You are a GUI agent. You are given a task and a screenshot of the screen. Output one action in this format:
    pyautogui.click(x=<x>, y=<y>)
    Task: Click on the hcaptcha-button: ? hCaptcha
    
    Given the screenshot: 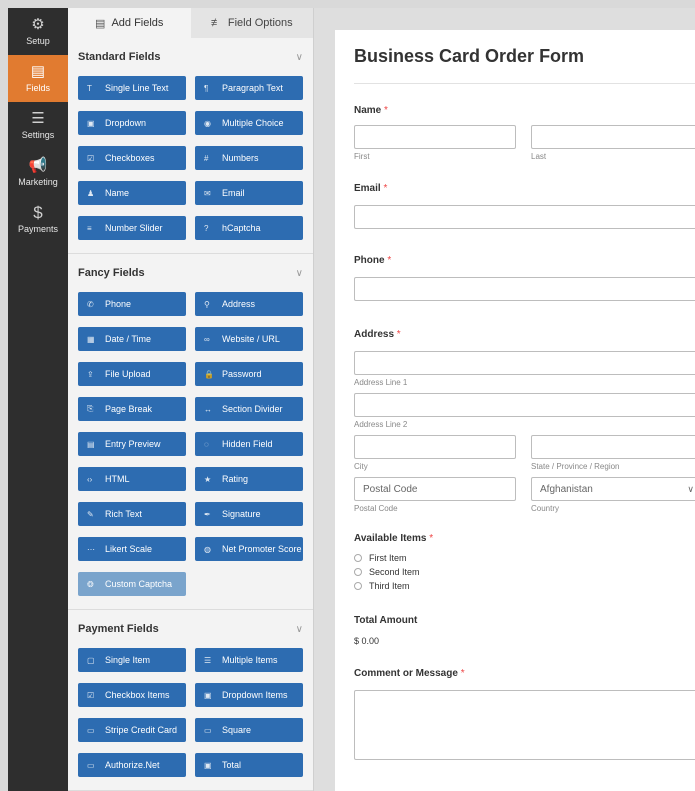 What is the action you would take?
    pyautogui.click(x=249, y=228)
    